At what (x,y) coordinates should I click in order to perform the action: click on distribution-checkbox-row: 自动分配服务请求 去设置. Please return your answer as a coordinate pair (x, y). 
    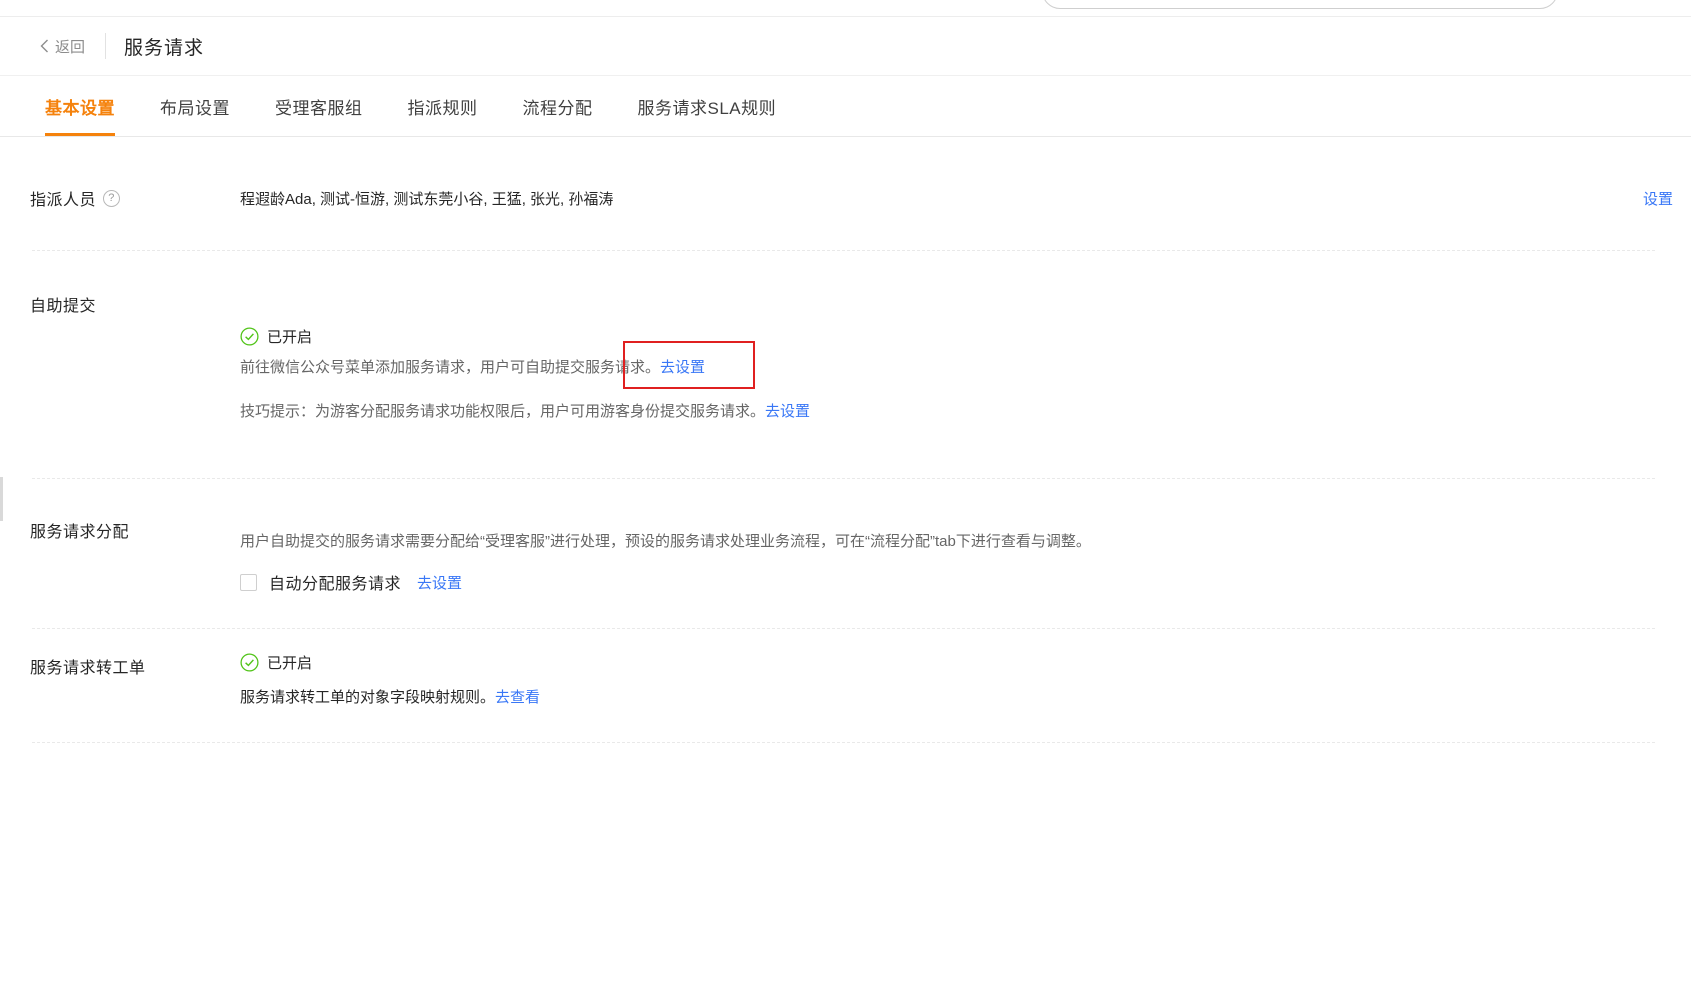
    Looking at the image, I should click on (351, 582).